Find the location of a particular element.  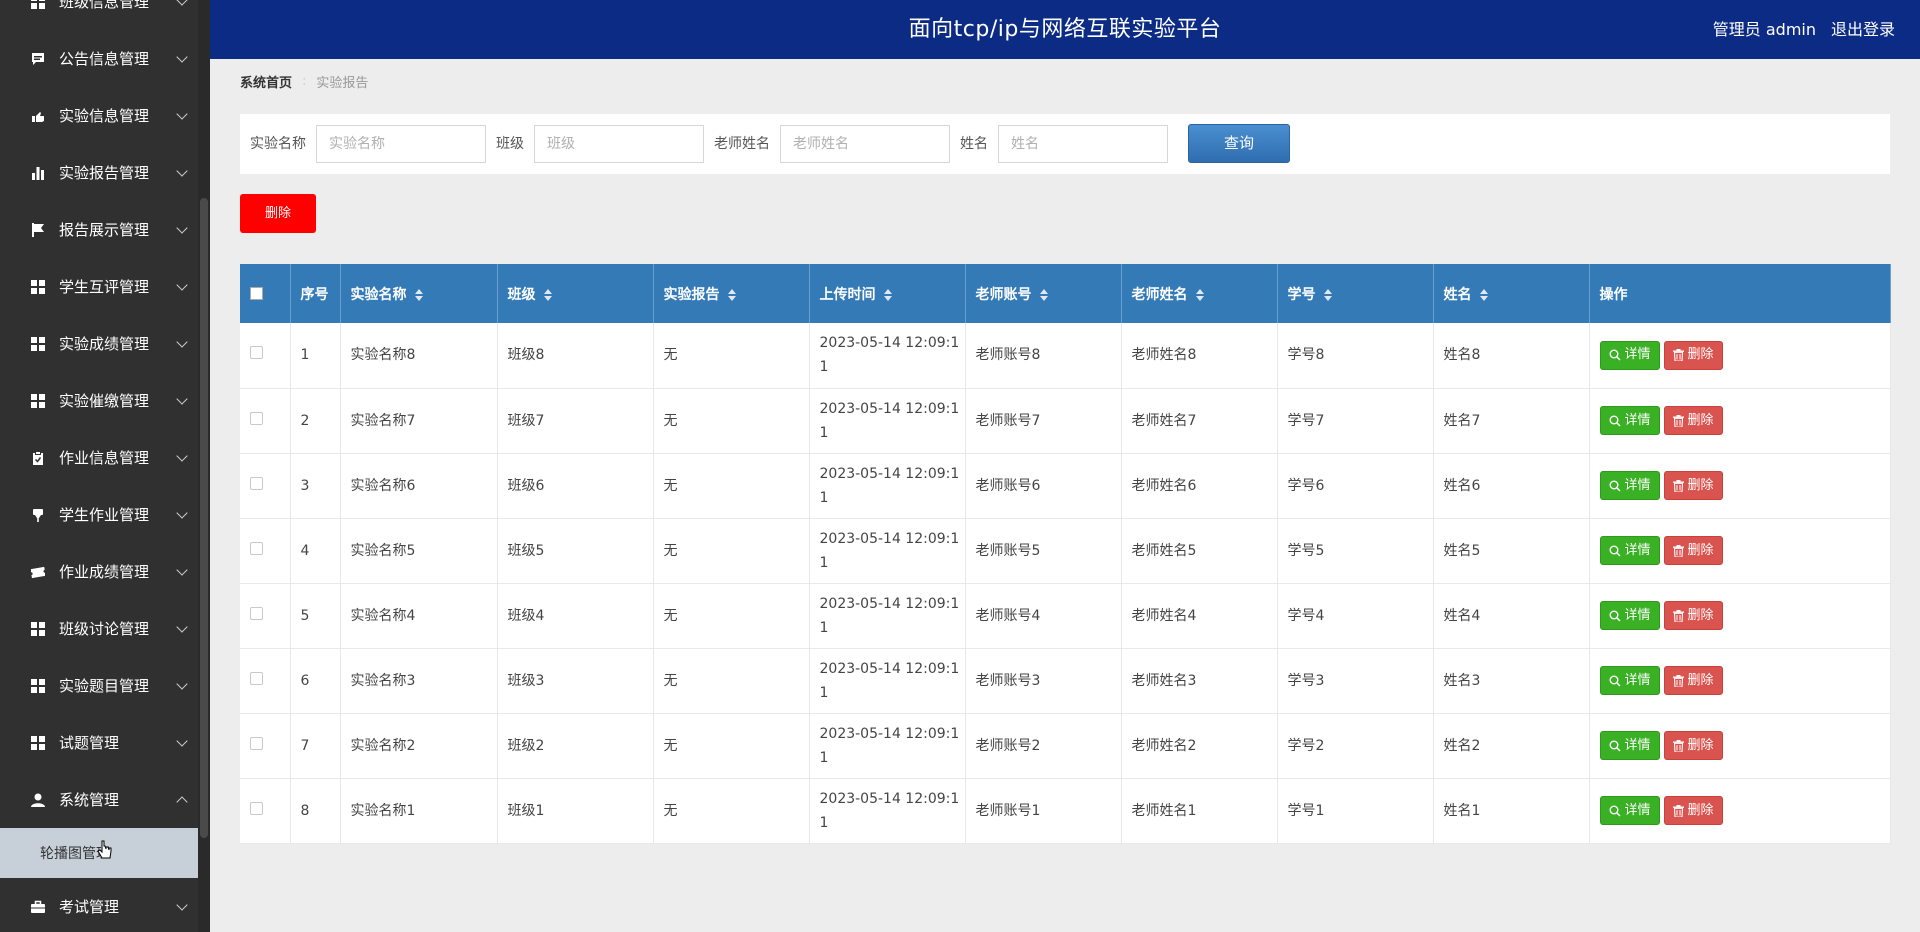

cell-teacher-name: 老师姓名2 is located at coordinates (1199, 746).